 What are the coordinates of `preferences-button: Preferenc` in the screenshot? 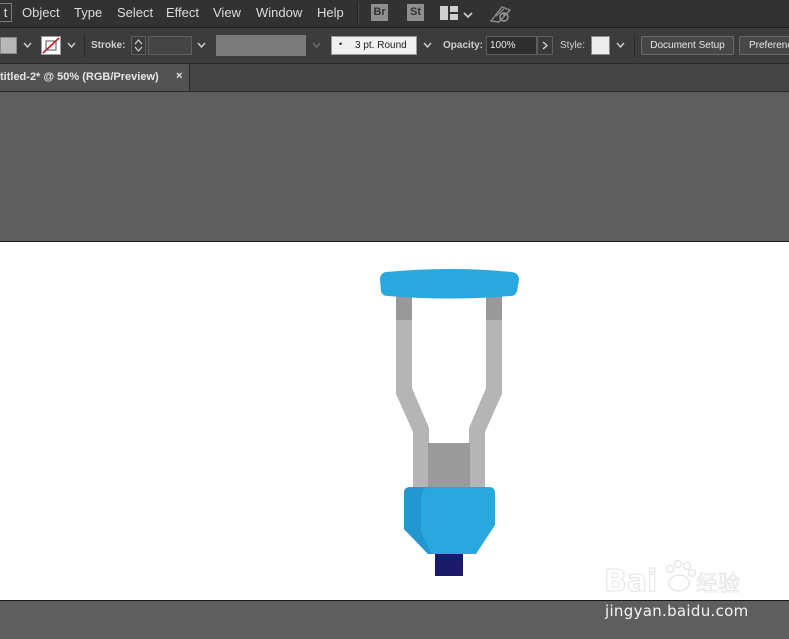 It's located at (764, 45).